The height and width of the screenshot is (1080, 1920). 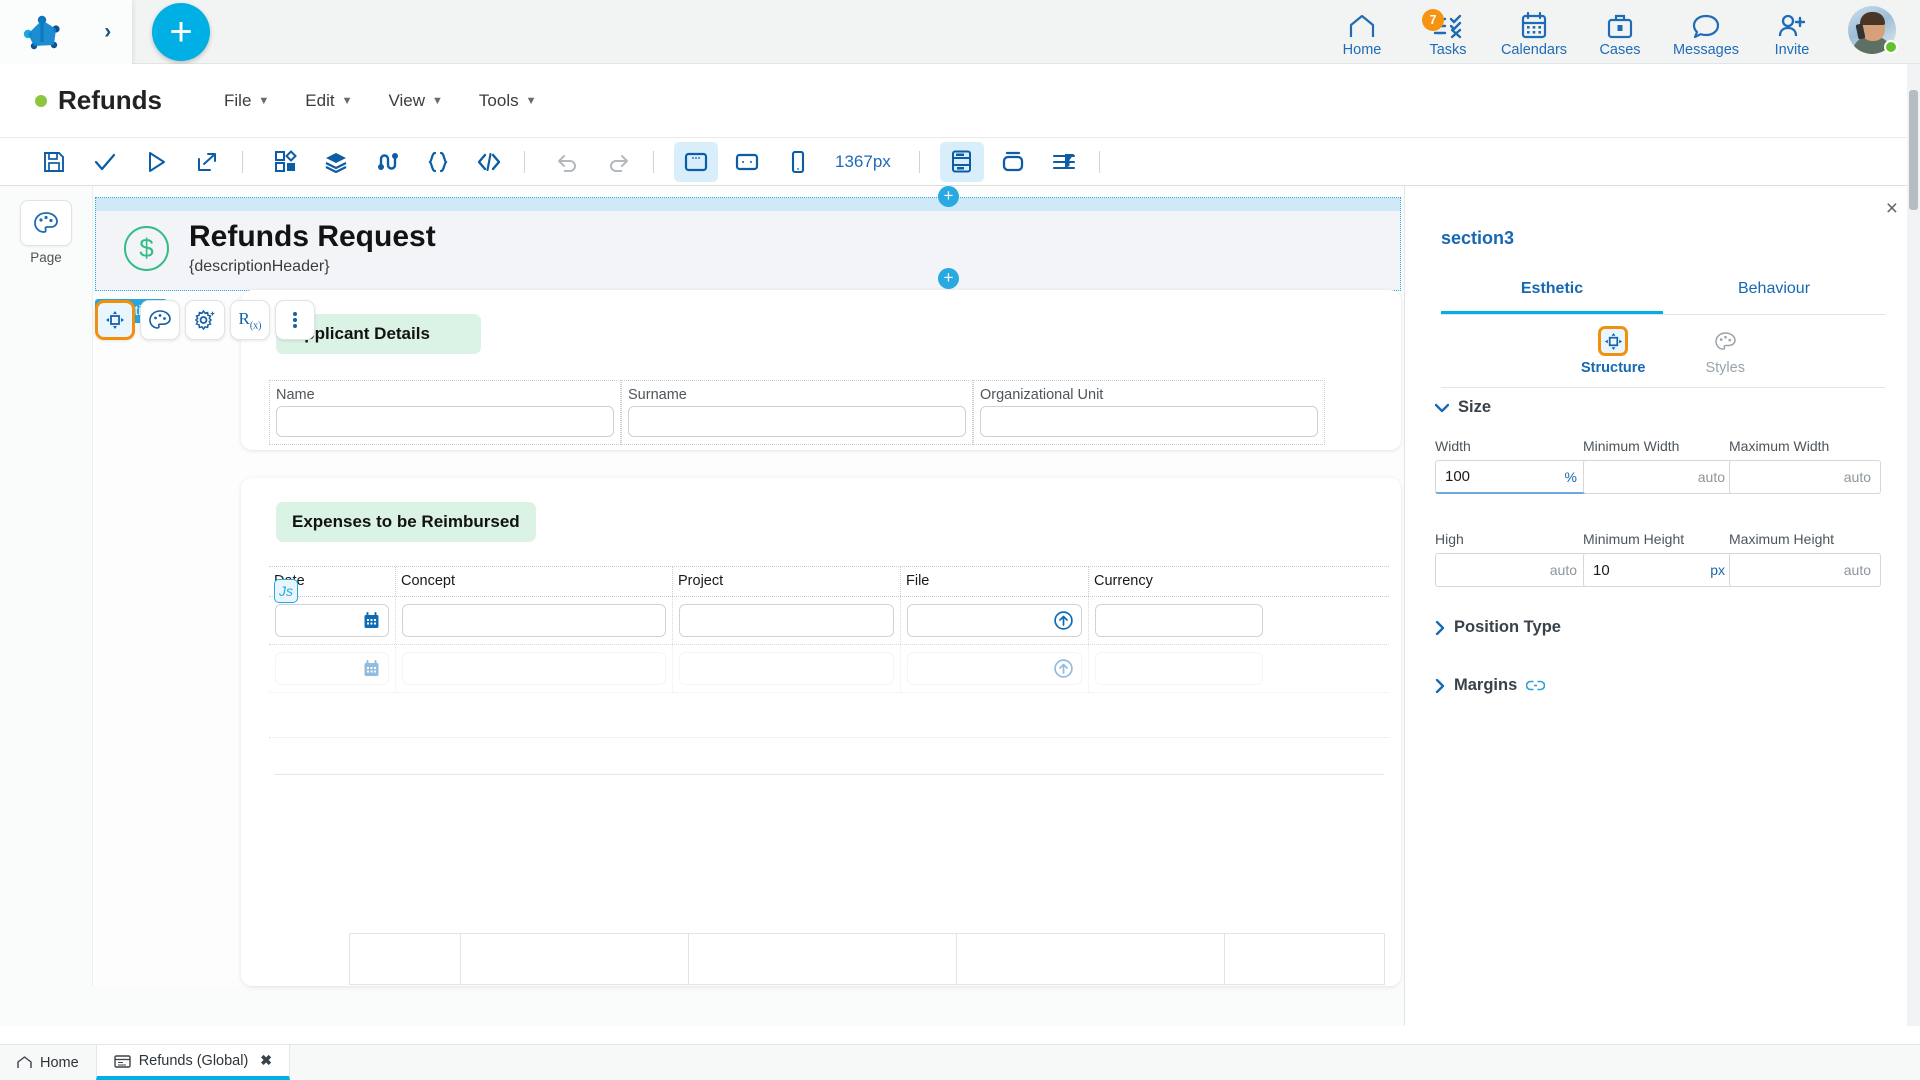 What do you see at coordinates (948, 278) in the screenshot?
I see `add-section-below-handle: +` at bounding box center [948, 278].